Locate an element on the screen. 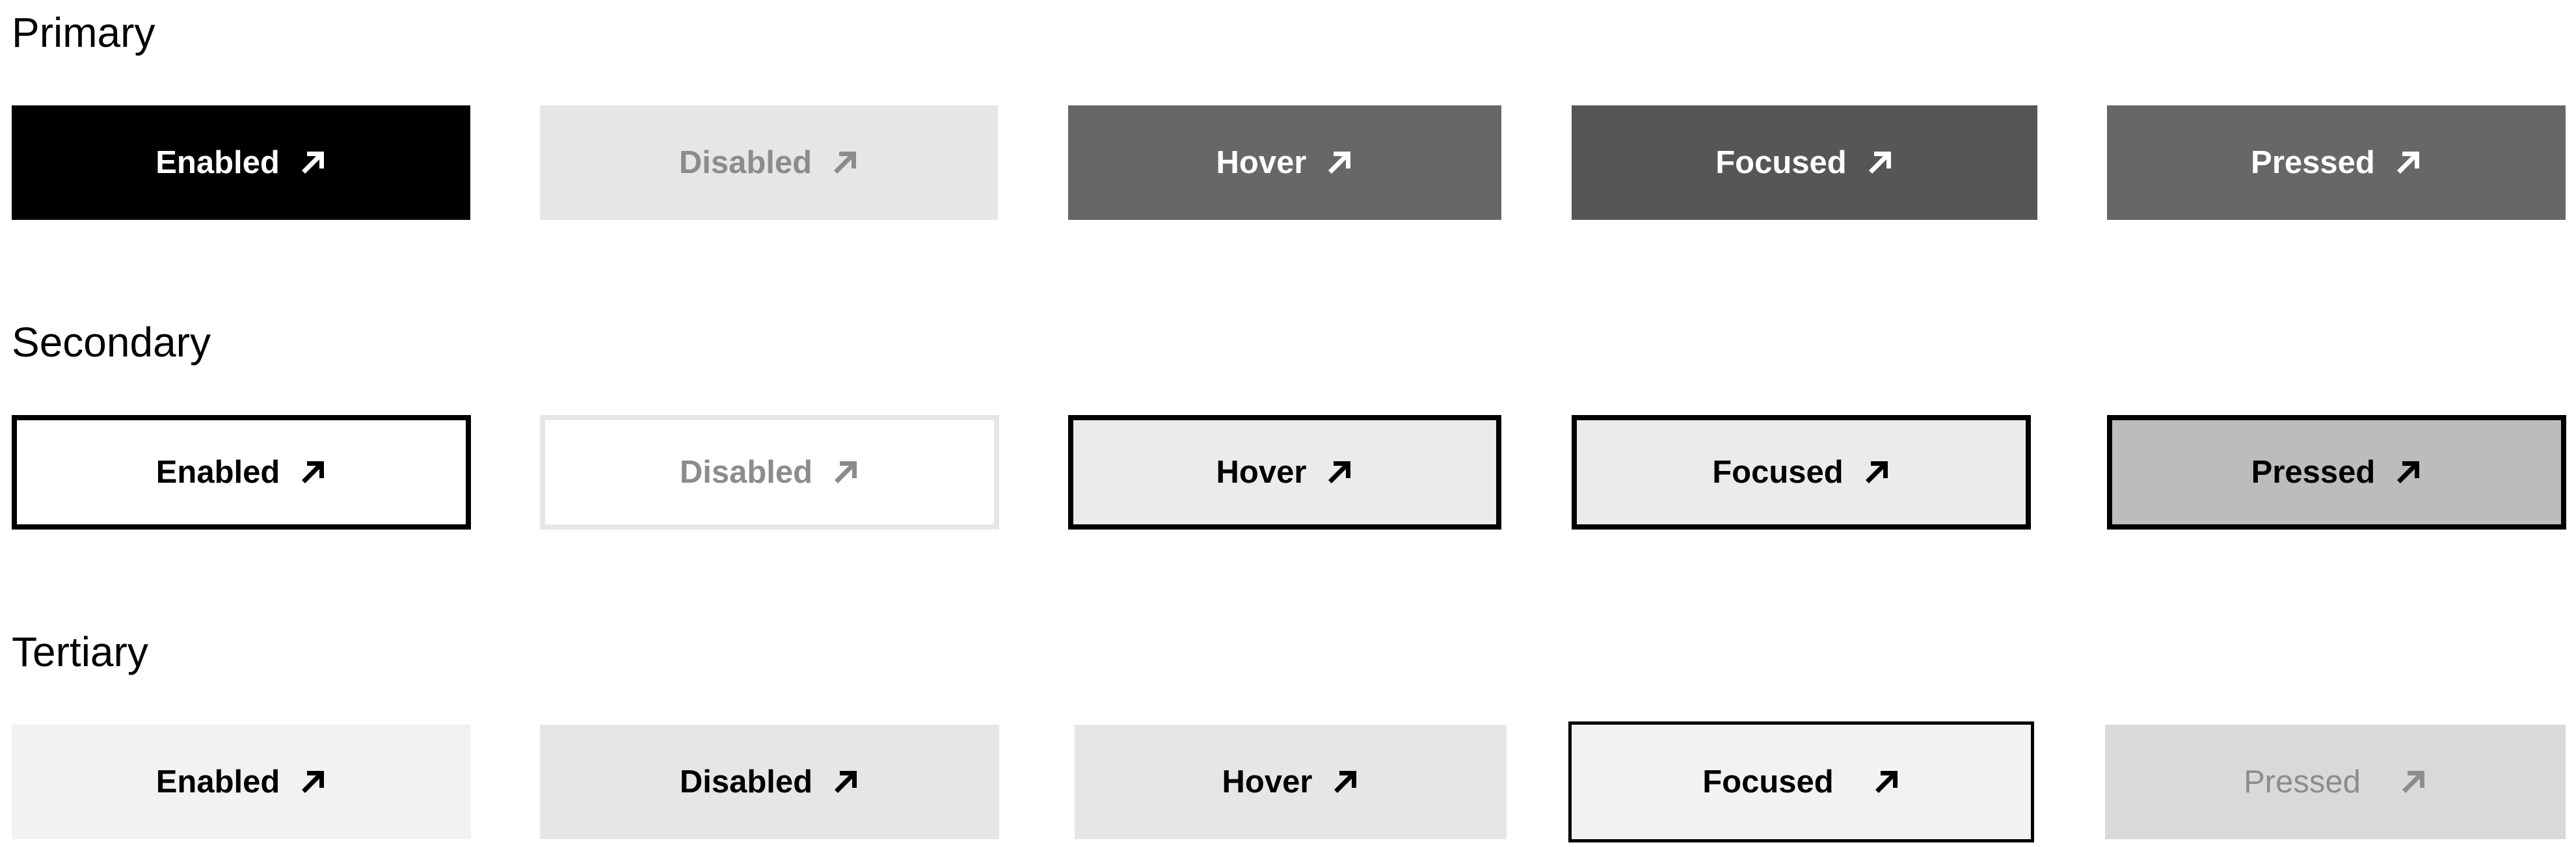  primary-hover-button: Hover is located at coordinates (1284, 162).